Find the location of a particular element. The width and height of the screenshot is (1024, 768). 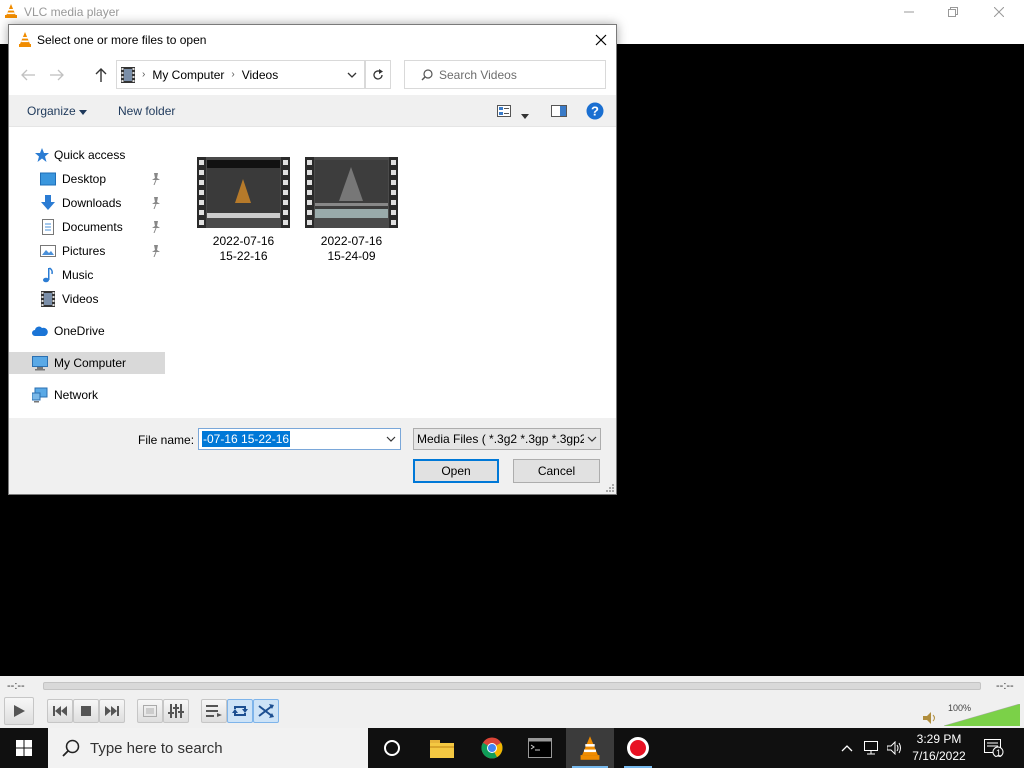

nav-desktop: Desktop is located at coordinates (87, 179).